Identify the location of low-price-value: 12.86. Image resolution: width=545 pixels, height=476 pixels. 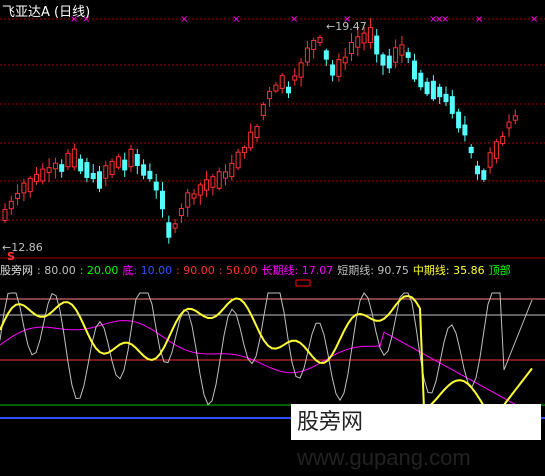
(27, 247).